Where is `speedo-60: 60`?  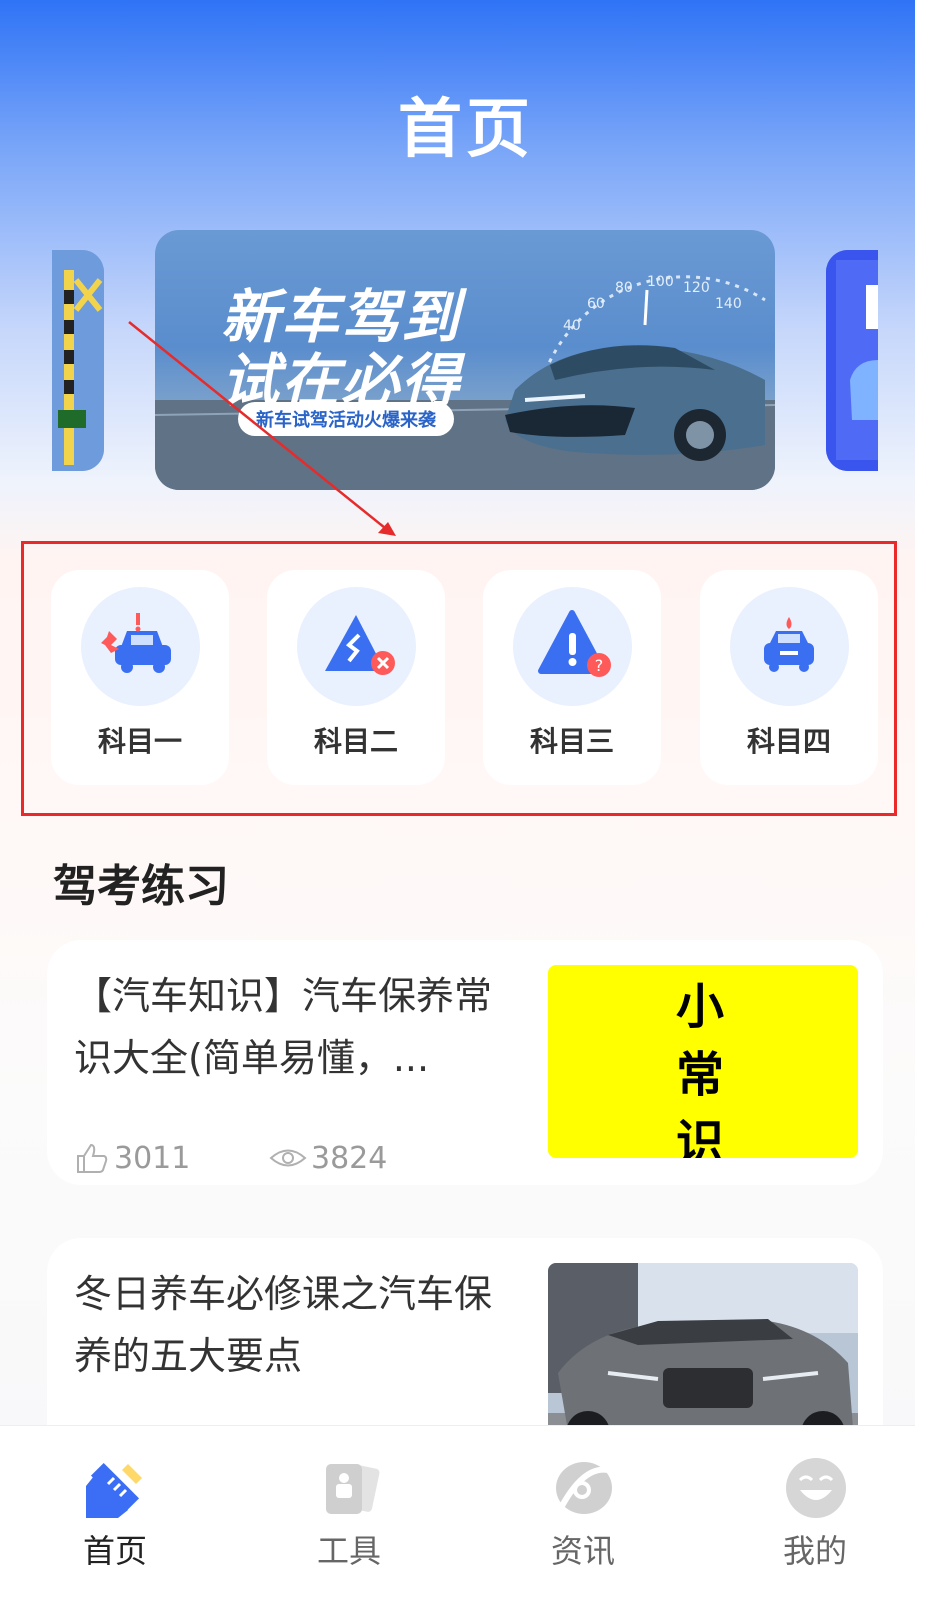 speedo-60: 60 is located at coordinates (596, 304).